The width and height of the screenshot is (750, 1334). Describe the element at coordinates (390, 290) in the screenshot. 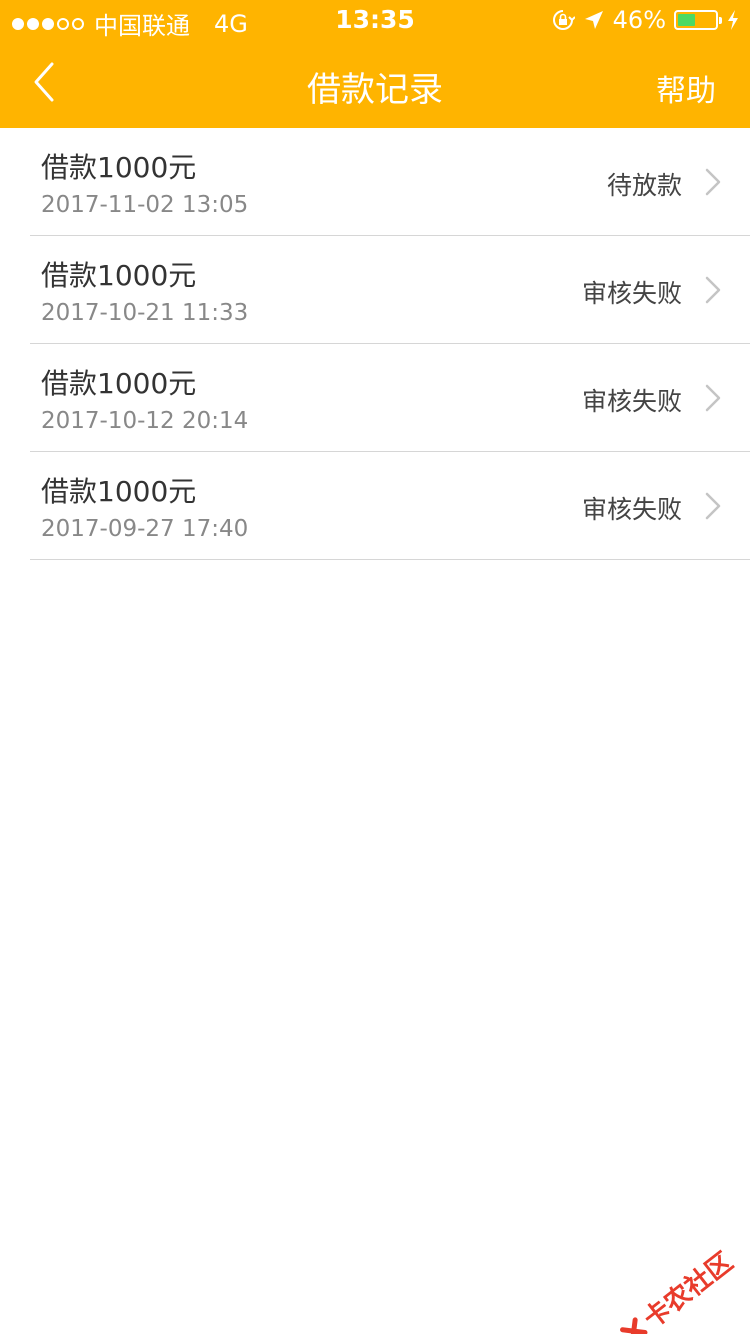

I see `list-item: 借款1000元 2017-10-21 11:33 审核失败` at that location.